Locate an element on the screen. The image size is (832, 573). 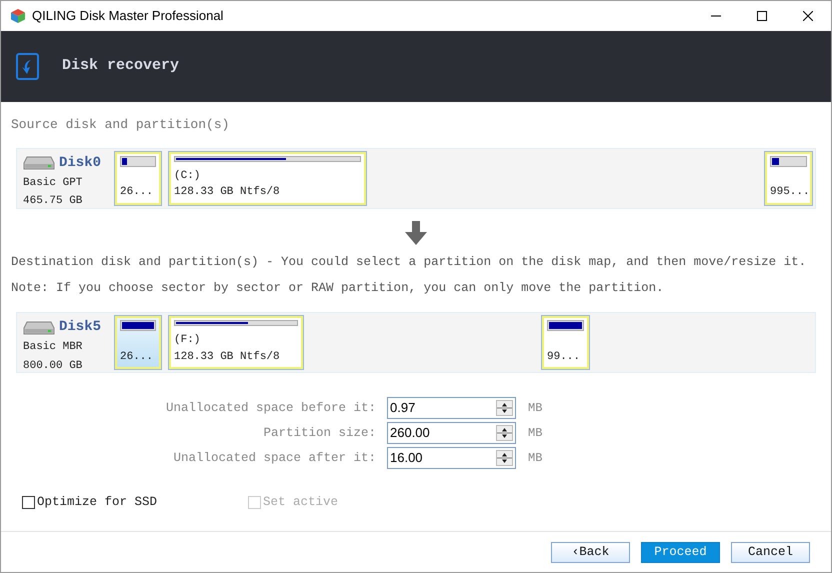
field-value: 260.00 is located at coordinates (410, 433).